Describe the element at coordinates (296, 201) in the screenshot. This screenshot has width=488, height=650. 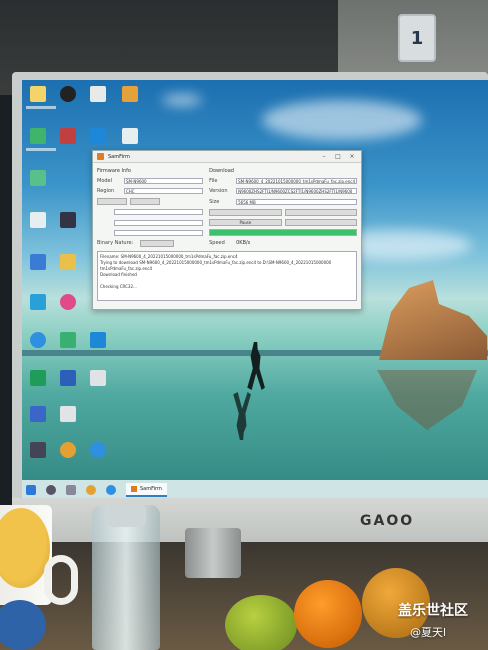
I see `size-field: 5656 MB` at that location.